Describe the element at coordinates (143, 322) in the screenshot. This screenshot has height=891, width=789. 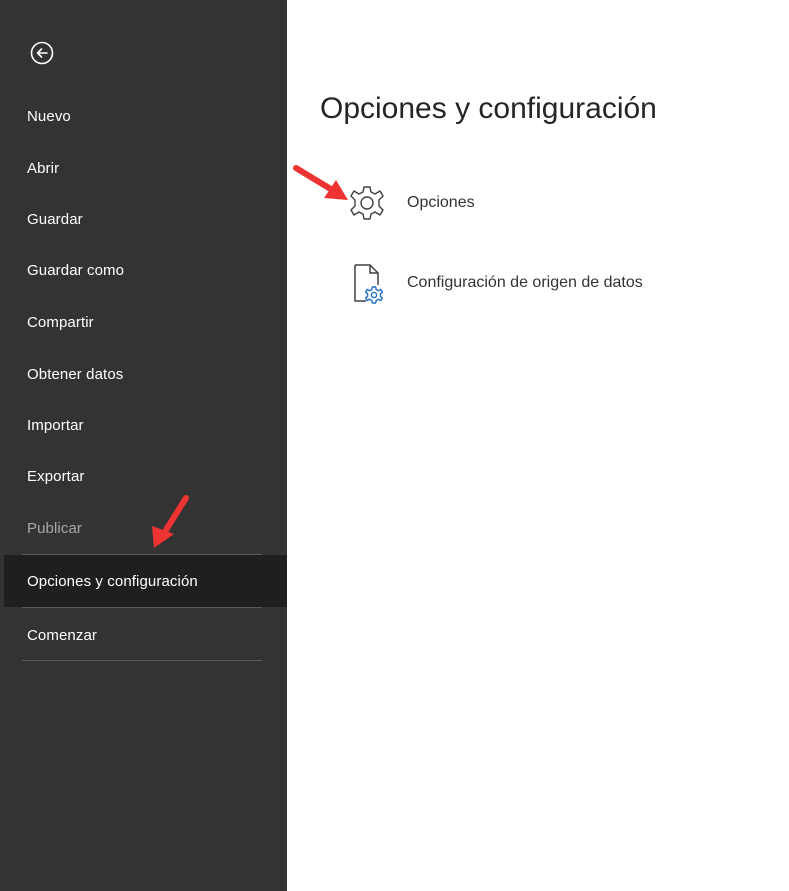
I see `sidebar-item-compartir: Compartir` at that location.